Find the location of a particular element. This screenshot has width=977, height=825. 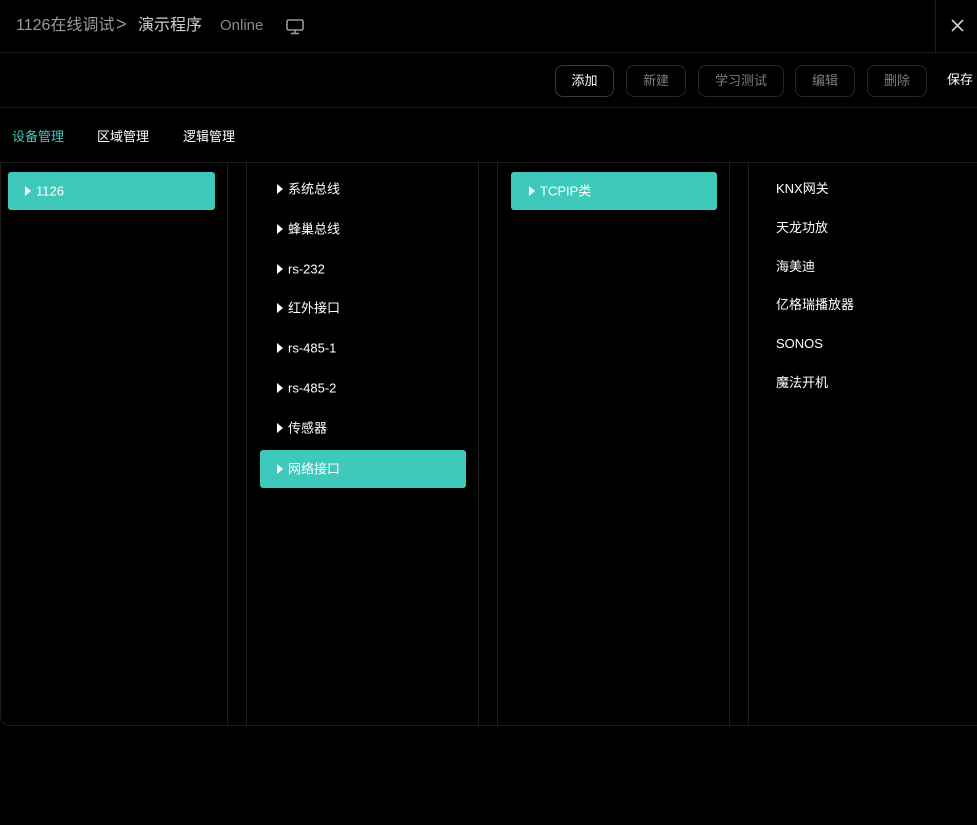

close-icon is located at coordinates (957, 25).